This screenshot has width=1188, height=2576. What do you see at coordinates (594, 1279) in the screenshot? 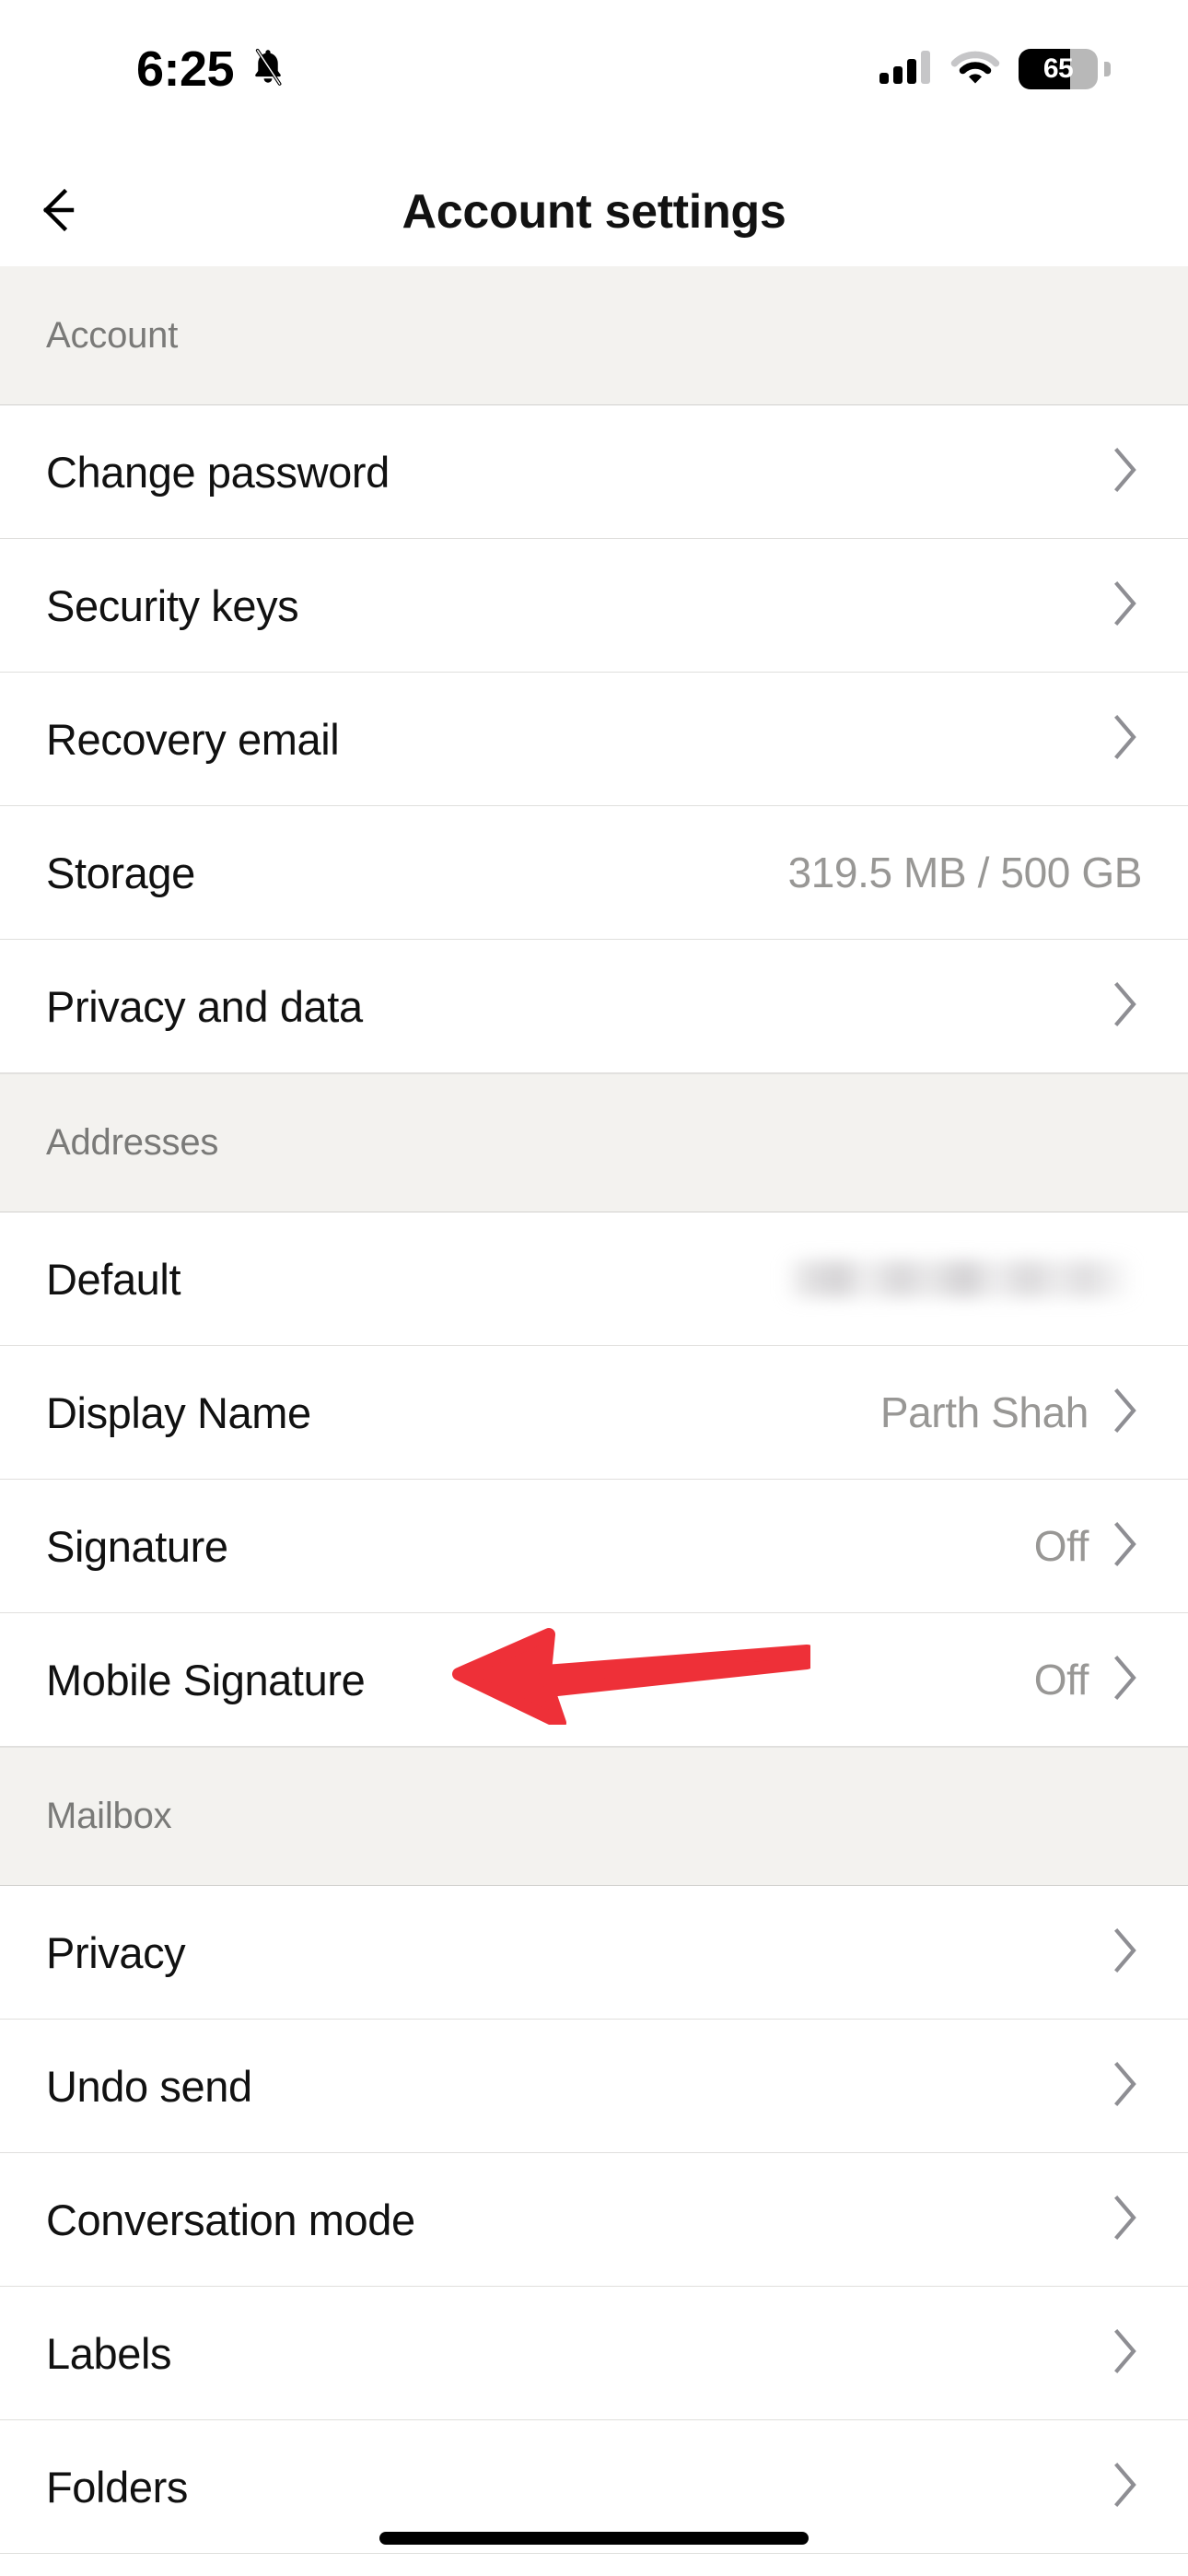
I see `row-default-address: Default` at bounding box center [594, 1279].